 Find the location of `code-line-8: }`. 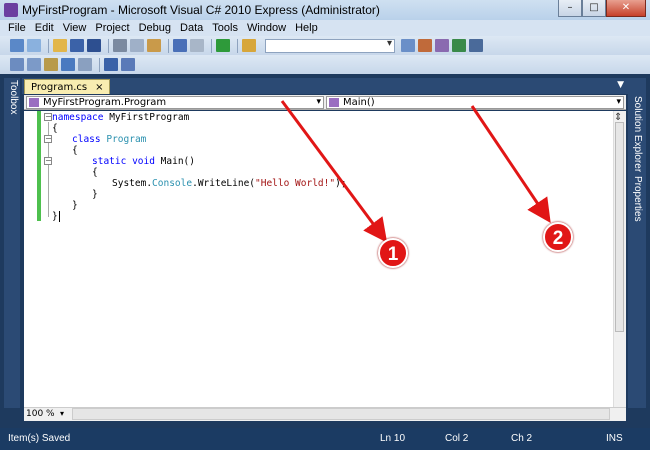

code-line-8: } is located at coordinates (95, 194).